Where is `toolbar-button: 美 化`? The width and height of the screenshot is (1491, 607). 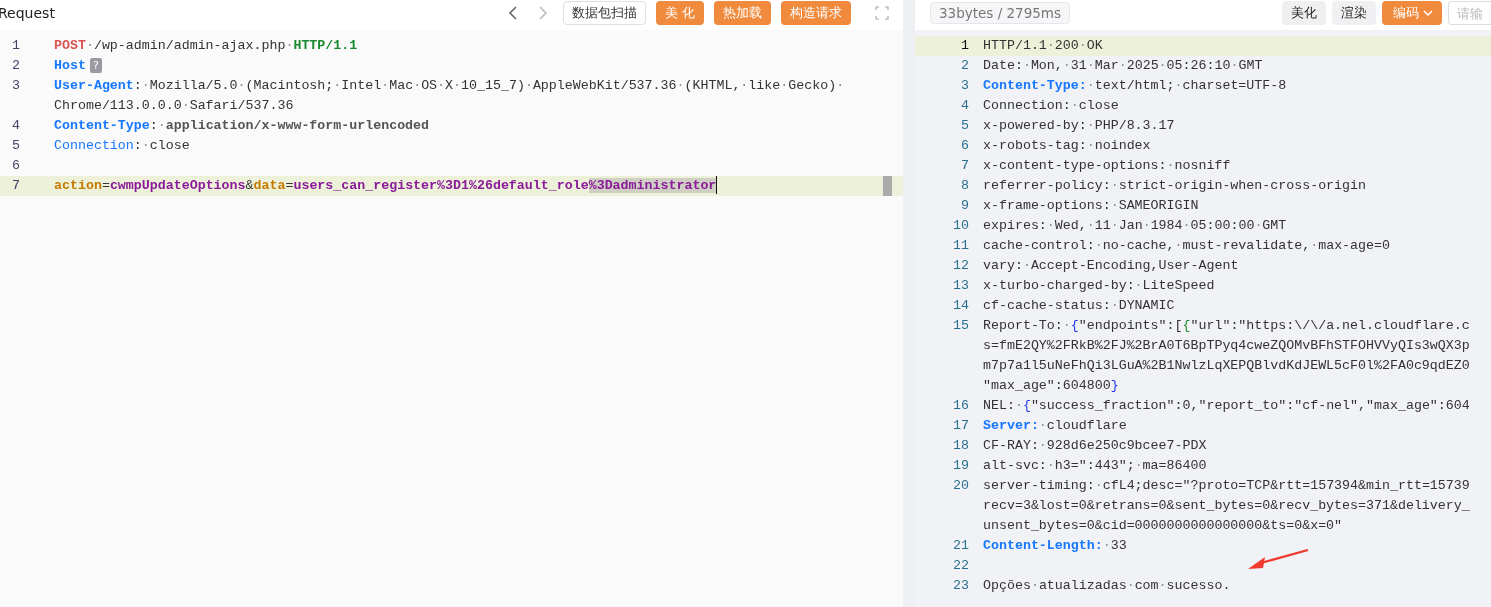
toolbar-button: 美 化 is located at coordinates (679, 13).